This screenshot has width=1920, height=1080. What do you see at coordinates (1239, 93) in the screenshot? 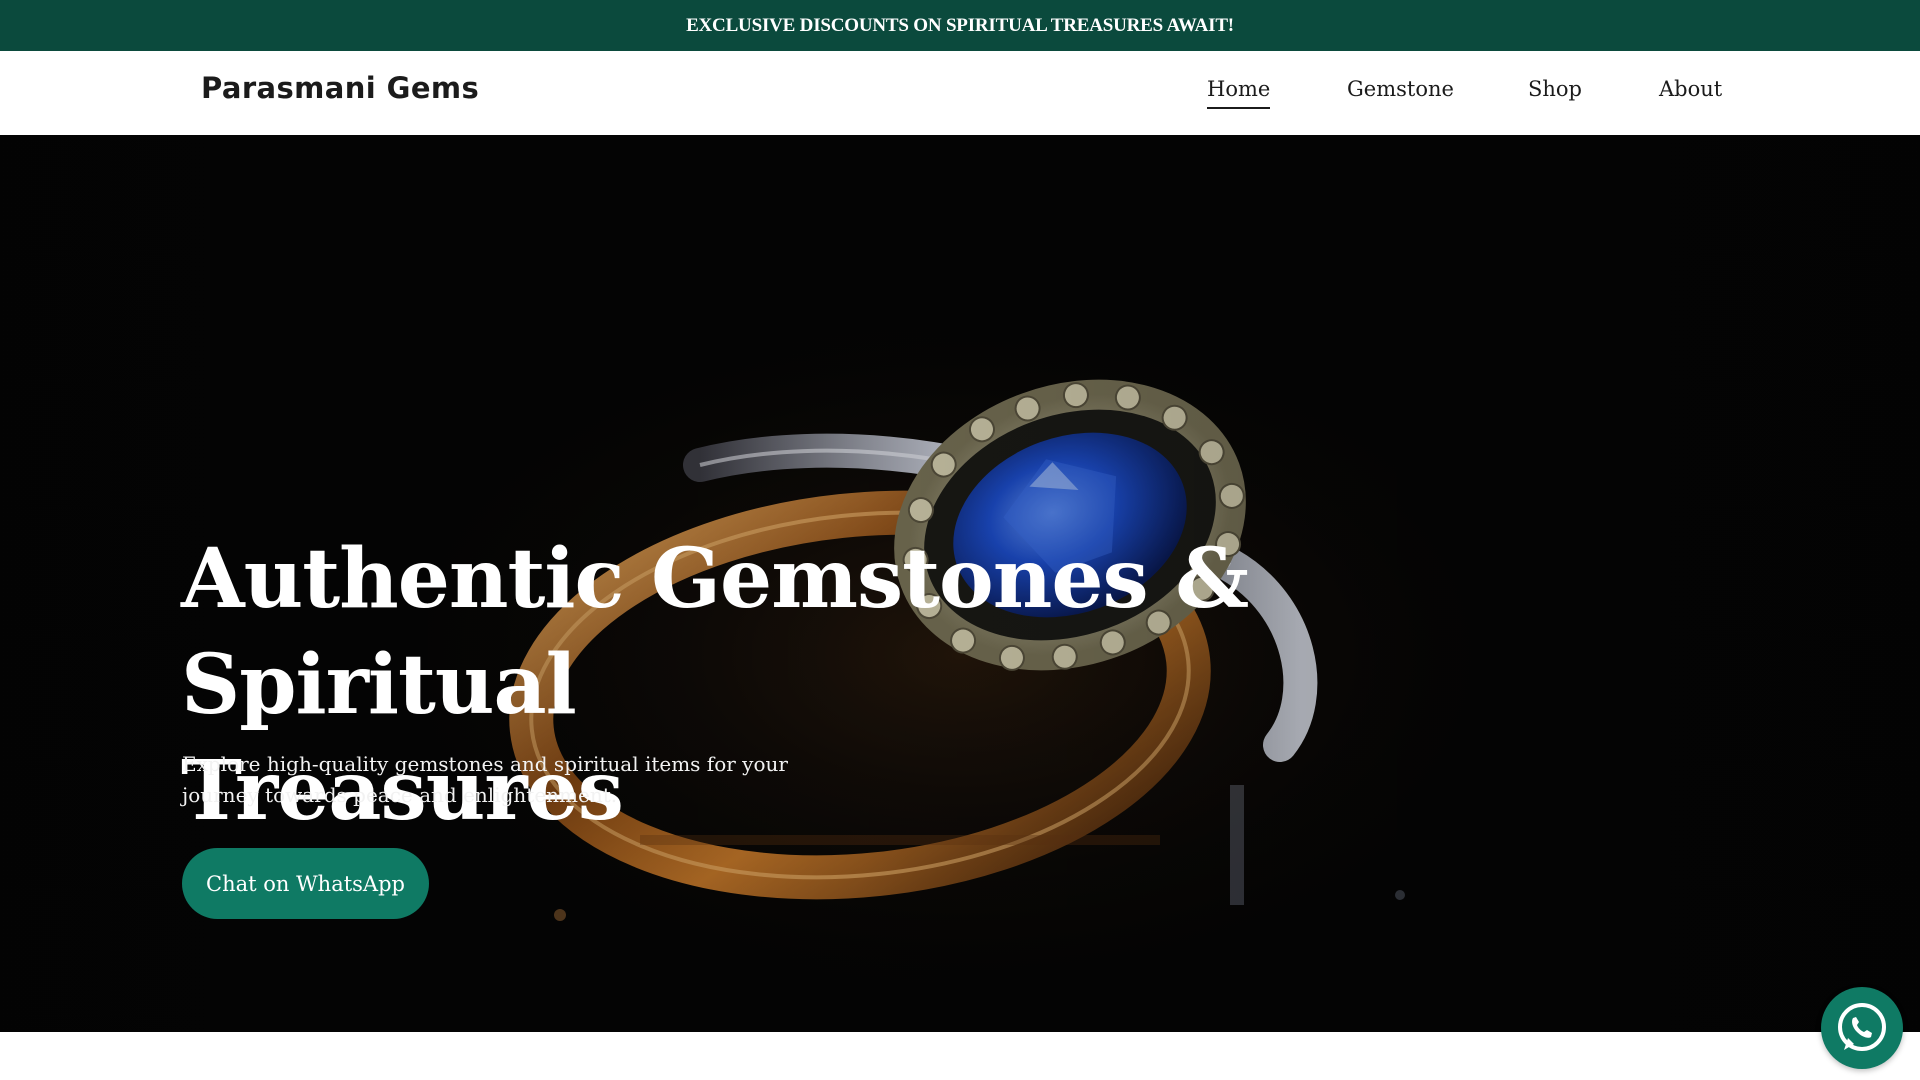
I see `nav-home: Home` at bounding box center [1239, 93].